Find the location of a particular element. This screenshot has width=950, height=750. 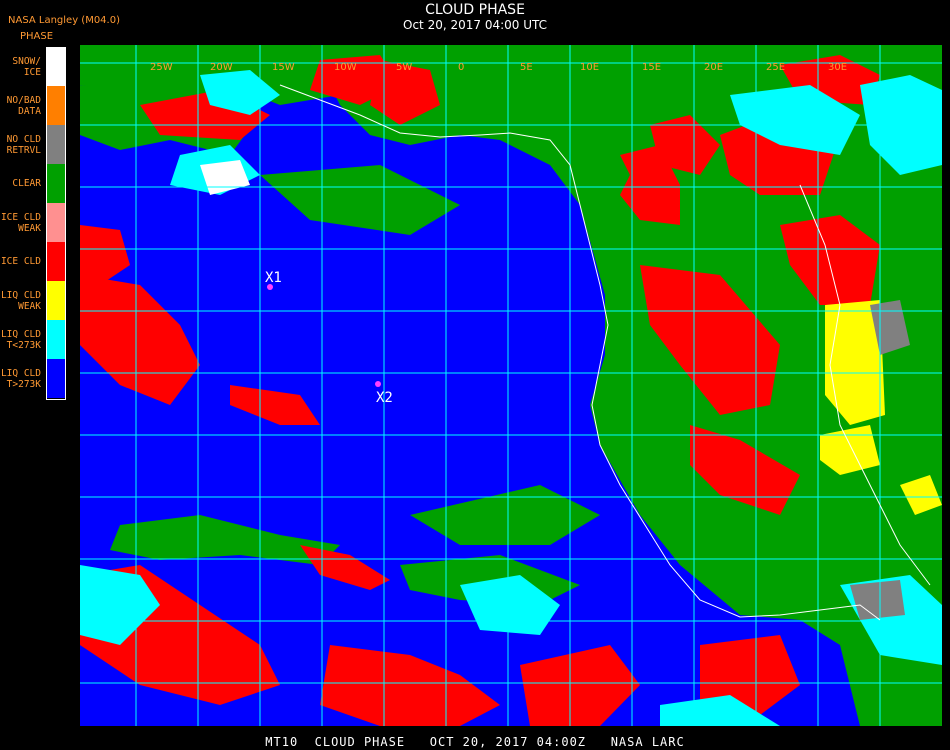

map-timestamp: Oct 20, 2017 04:00 UTC is located at coordinates (475, 25).